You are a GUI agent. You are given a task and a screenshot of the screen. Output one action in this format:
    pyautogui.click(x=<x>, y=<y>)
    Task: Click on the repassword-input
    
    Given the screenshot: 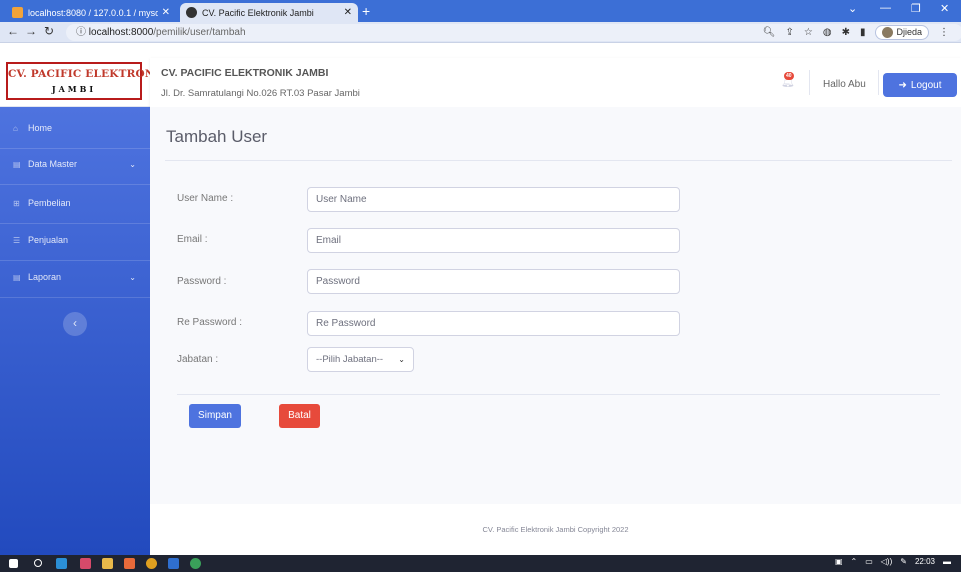 What is the action you would take?
    pyautogui.click(x=493, y=323)
    